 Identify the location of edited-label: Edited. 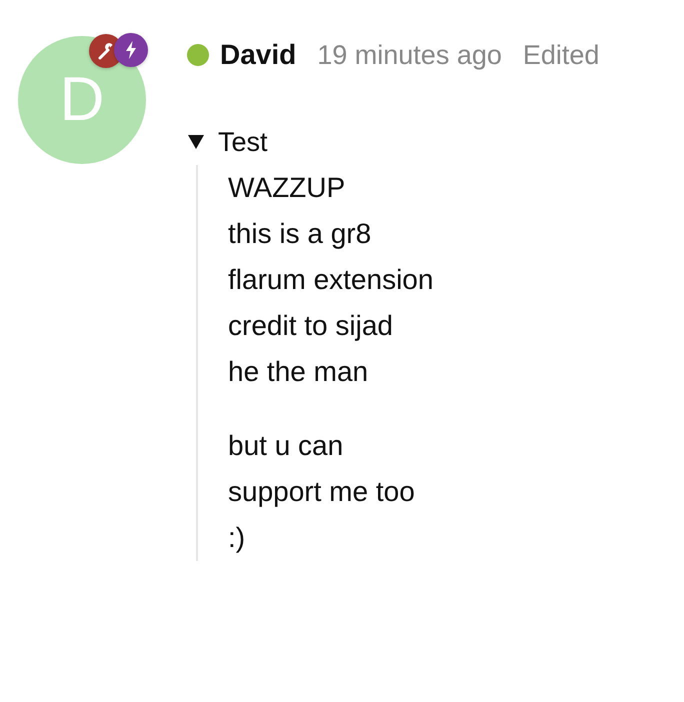
(561, 55).